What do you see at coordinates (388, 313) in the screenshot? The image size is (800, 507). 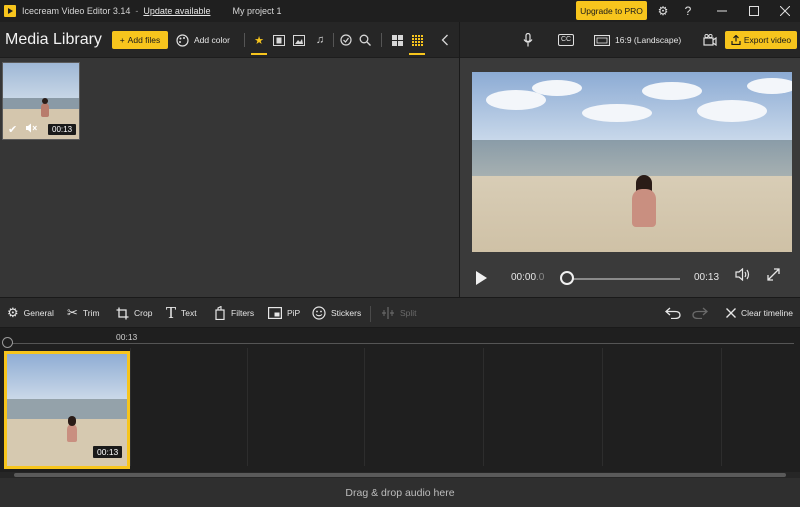 I see `split-icon` at bounding box center [388, 313].